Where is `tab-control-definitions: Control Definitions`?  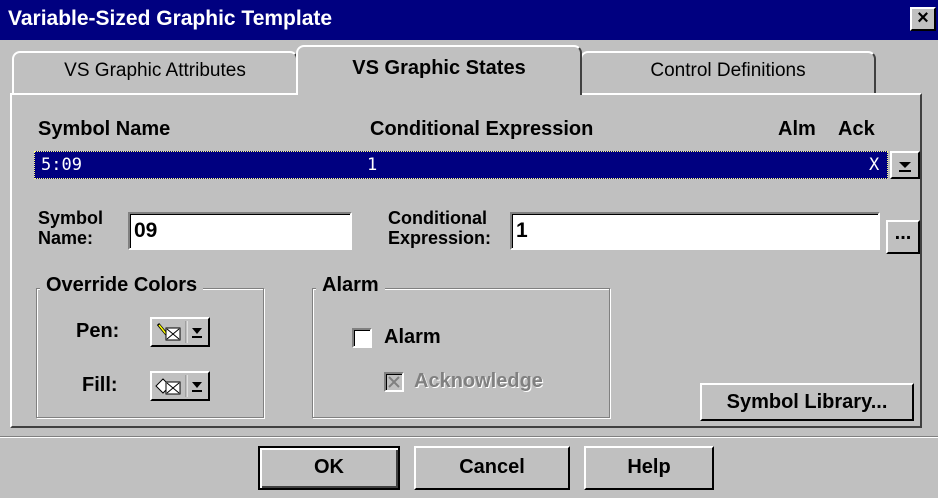
tab-control-definitions: Control Definitions is located at coordinates (728, 72).